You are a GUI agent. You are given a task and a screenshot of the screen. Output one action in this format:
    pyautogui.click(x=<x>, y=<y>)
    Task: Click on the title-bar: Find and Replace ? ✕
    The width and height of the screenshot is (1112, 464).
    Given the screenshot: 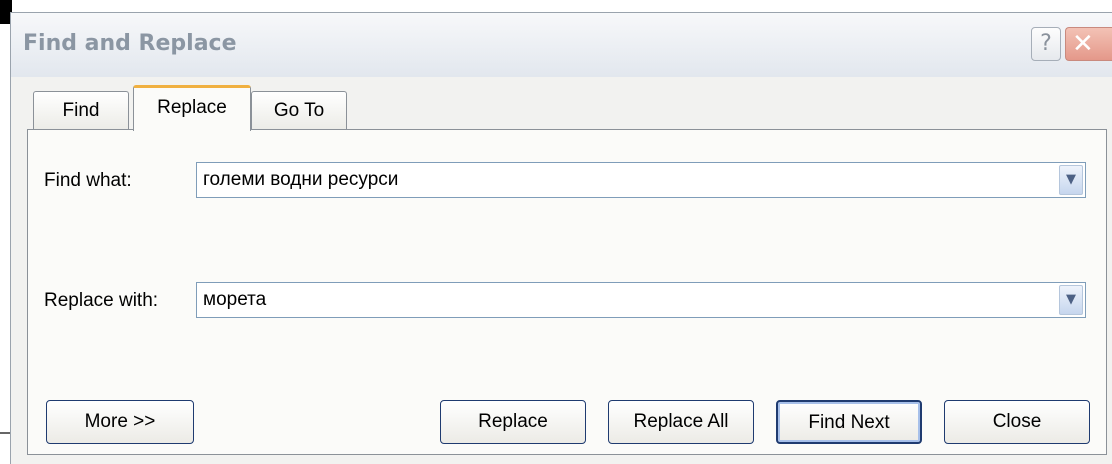 What is the action you would take?
    pyautogui.click(x=561, y=45)
    